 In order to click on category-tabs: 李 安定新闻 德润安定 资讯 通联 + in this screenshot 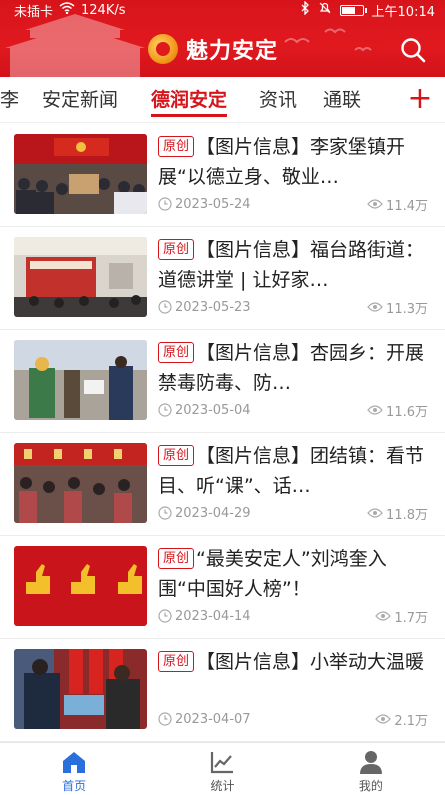, I will do `click(222, 100)`.